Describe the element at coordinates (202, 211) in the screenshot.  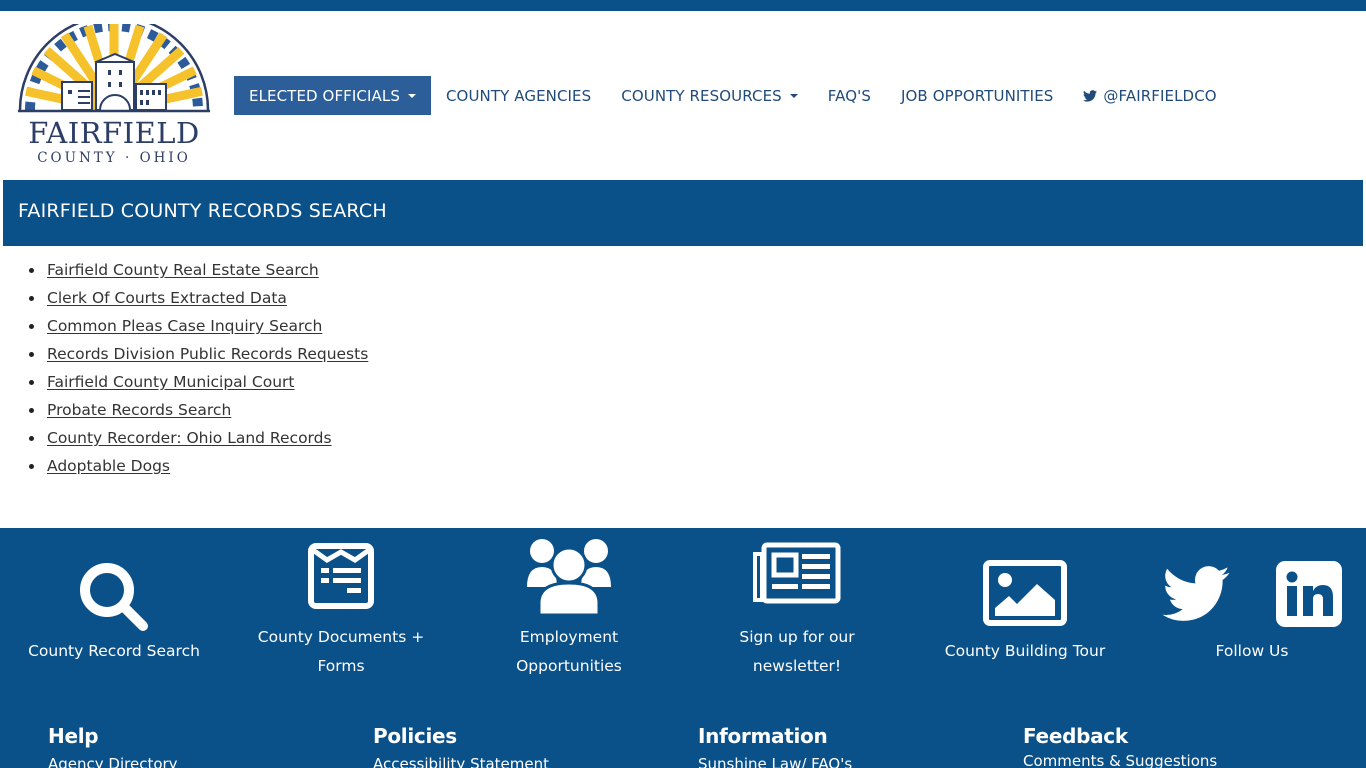
I see `page-title: FAIRFIELD COUNTY RECORDS SEARCH` at that location.